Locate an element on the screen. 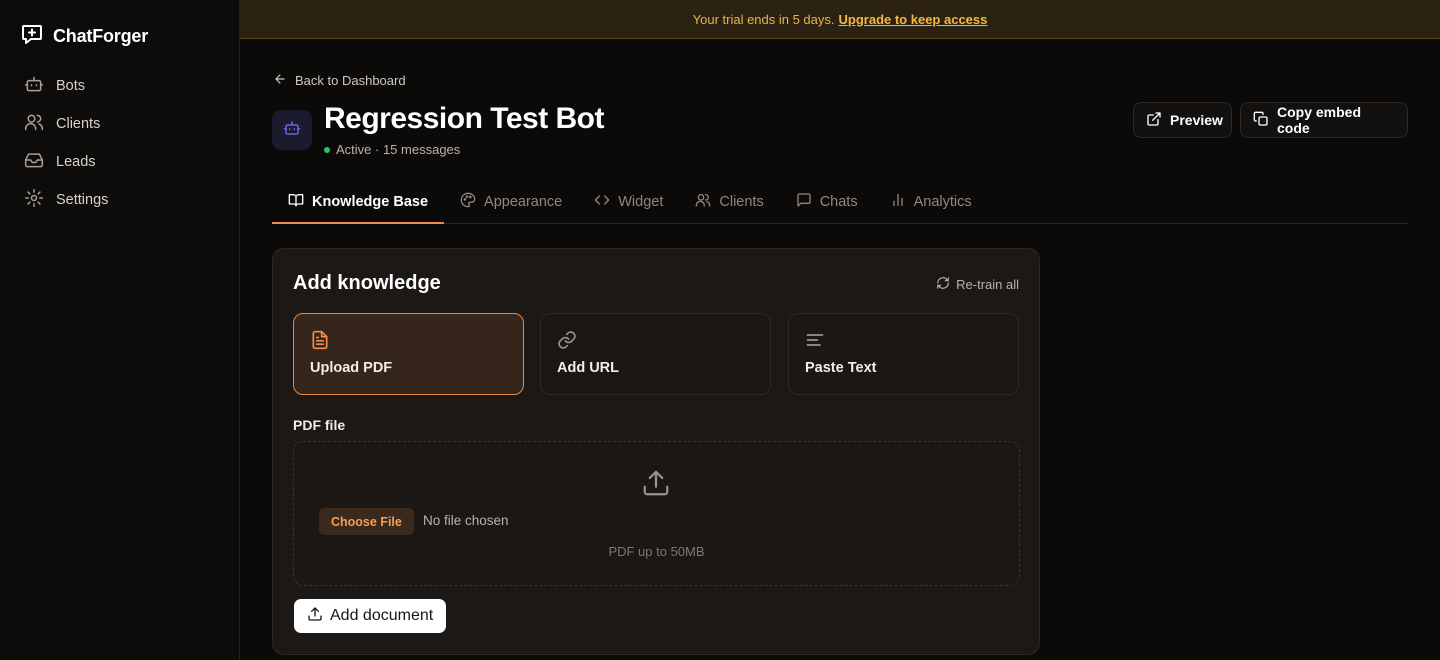 The width and height of the screenshot is (1440, 660). preview-label: Preview is located at coordinates (1196, 120).